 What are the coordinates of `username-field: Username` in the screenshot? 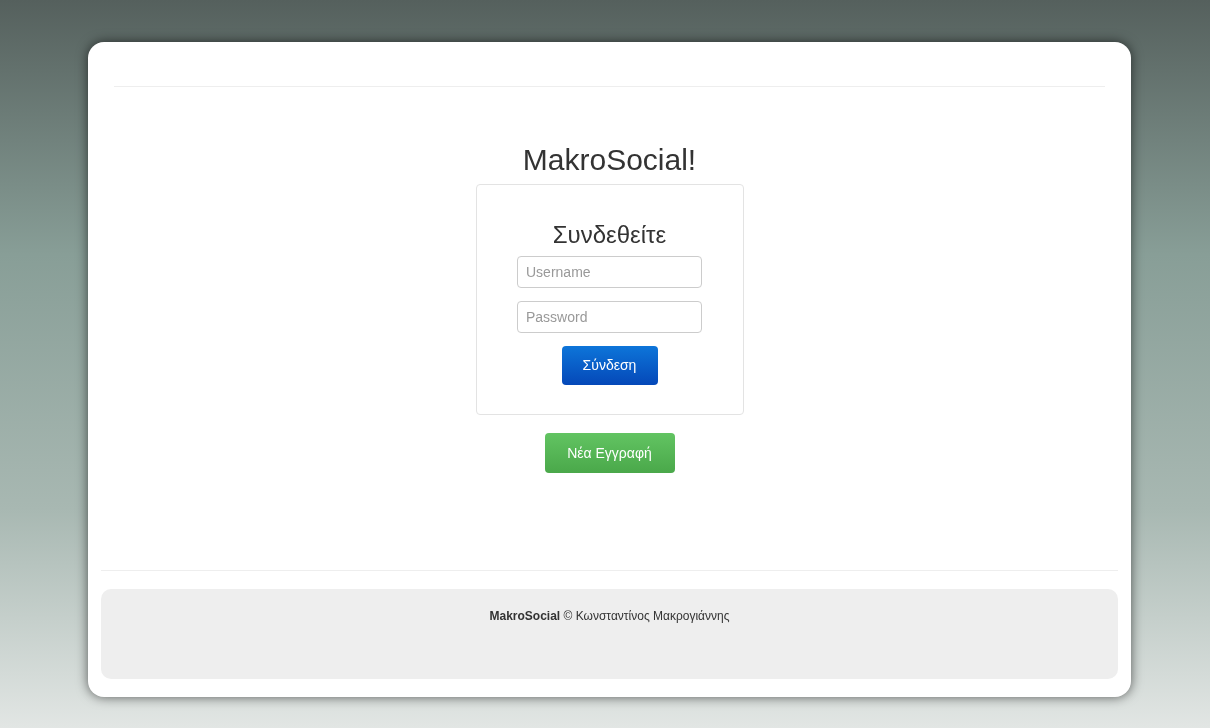 It's located at (609, 272).